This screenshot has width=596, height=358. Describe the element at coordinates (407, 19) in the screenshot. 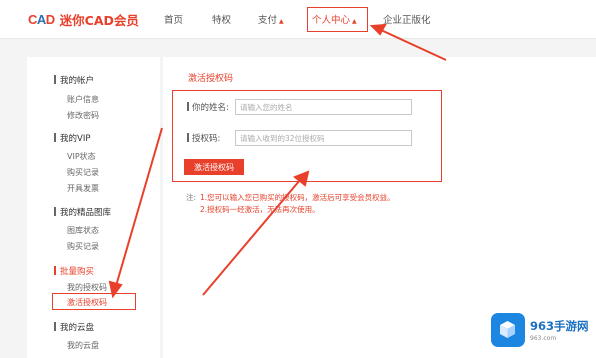

I see `nav-enterprise: 企业正版化` at that location.